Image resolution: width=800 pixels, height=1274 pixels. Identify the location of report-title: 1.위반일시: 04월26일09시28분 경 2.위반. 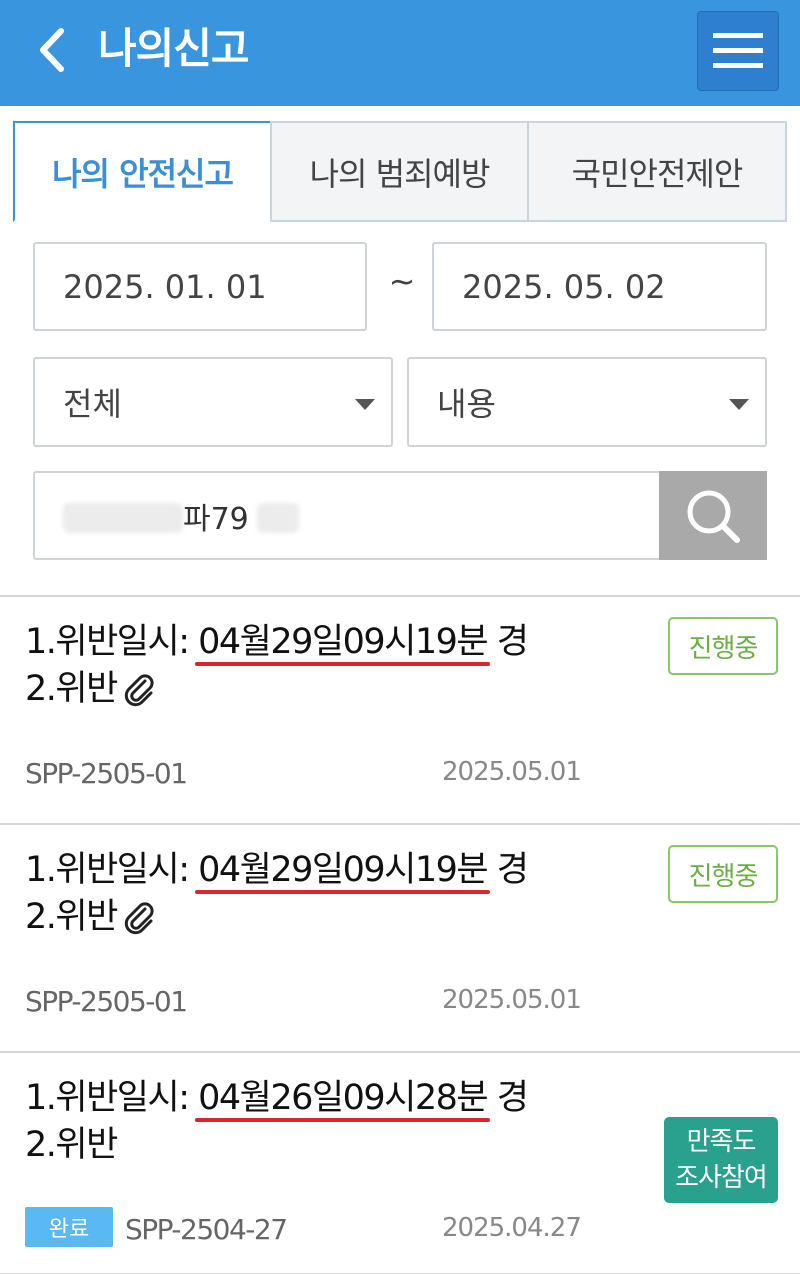
(335, 1122).